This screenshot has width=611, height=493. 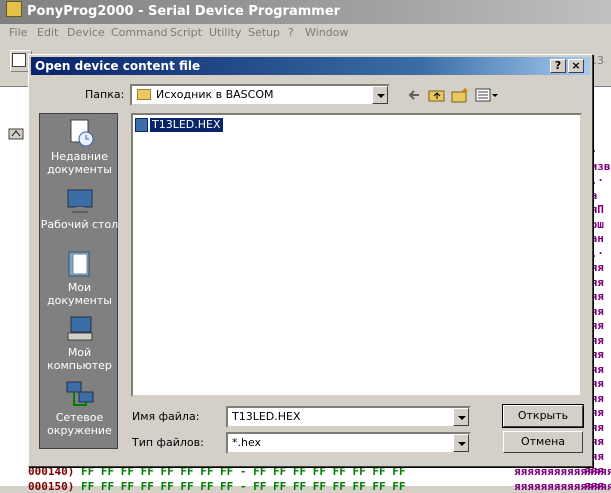 I want to click on place-network: Сетевое окружение, so click(x=79, y=408).